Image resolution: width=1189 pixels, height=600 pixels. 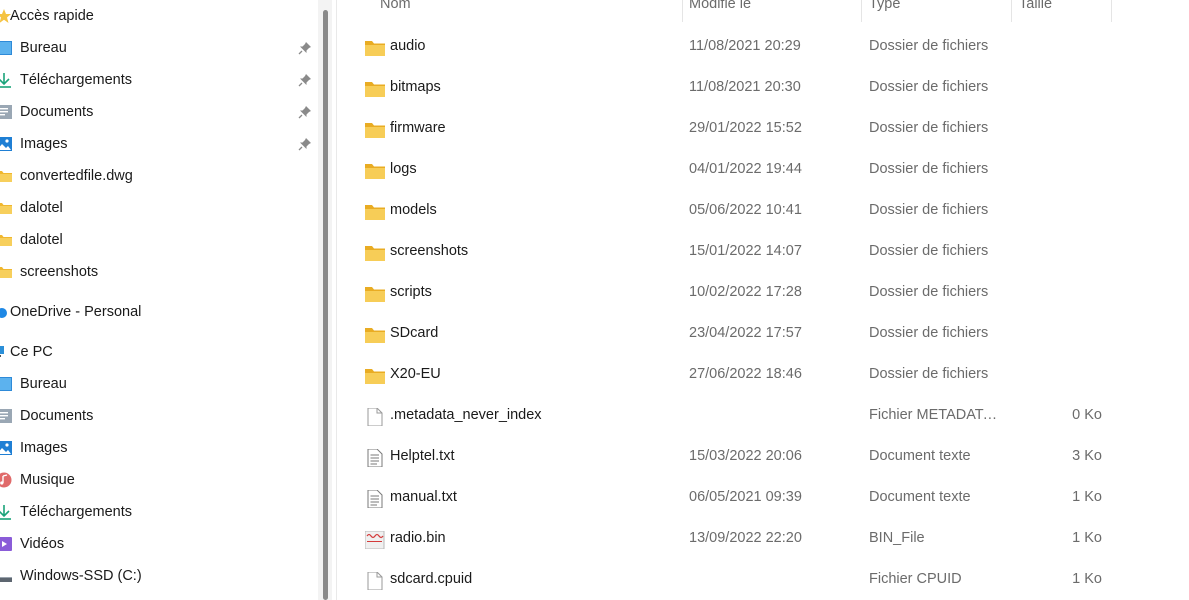 I want to click on sidebar-item-quick: screenshots, so click(x=159, y=272).